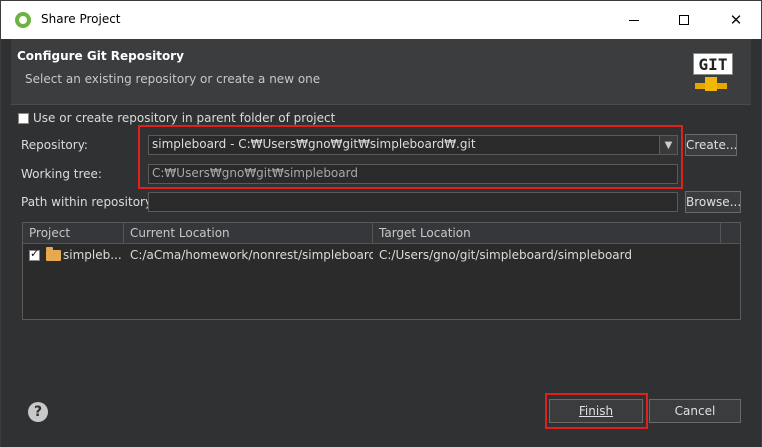 The width and height of the screenshot is (762, 447). I want to click on finish-button: Finish, so click(596, 411).